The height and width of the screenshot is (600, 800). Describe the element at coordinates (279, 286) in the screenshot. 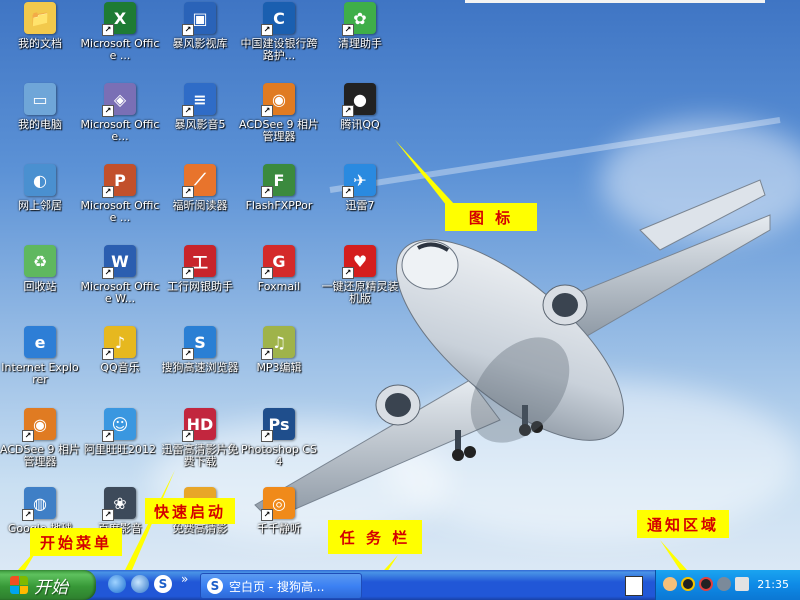

I see `desktop-icon-label: Foxmail` at that location.